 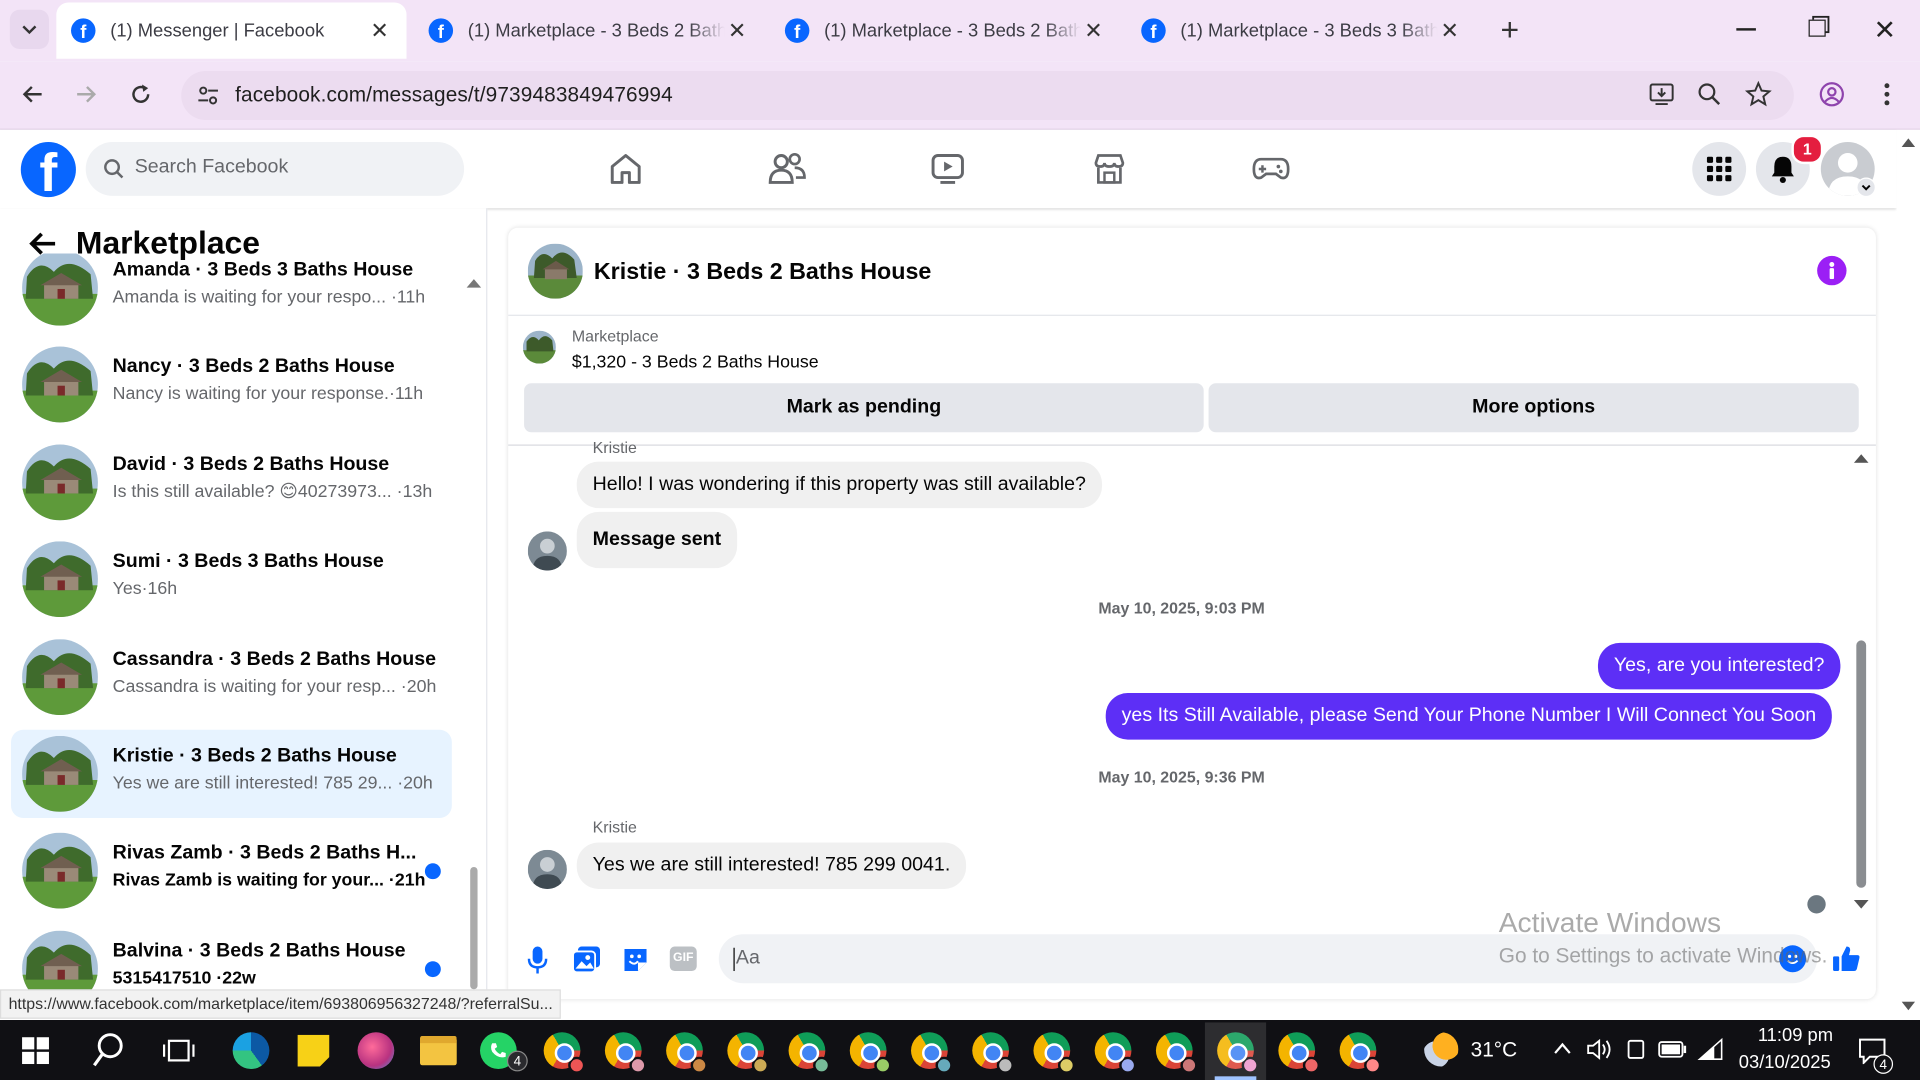 What do you see at coordinates (438, 1050) in the screenshot?
I see `file-explorer-icon` at bounding box center [438, 1050].